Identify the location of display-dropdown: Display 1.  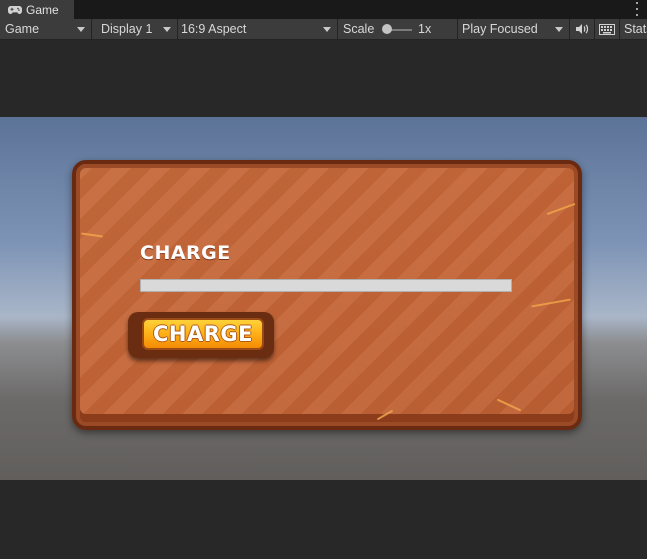
(135, 29).